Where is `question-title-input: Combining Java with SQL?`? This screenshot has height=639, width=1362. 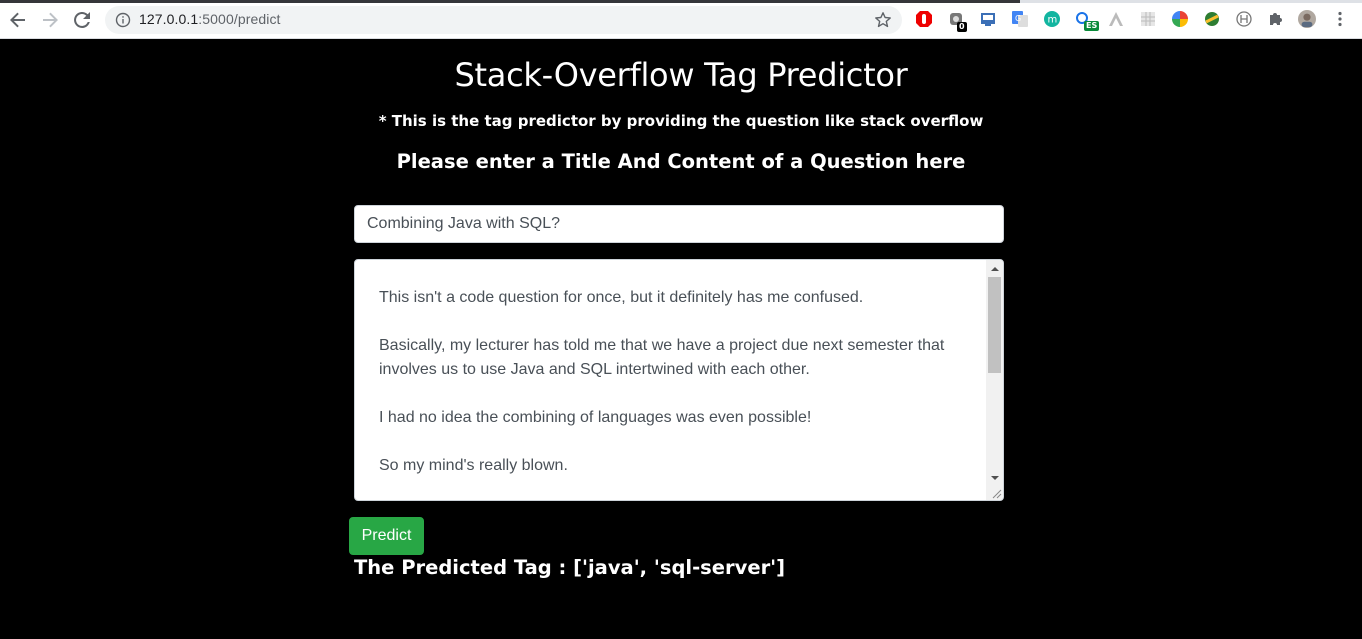 question-title-input: Combining Java with SQL? is located at coordinates (679, 224).